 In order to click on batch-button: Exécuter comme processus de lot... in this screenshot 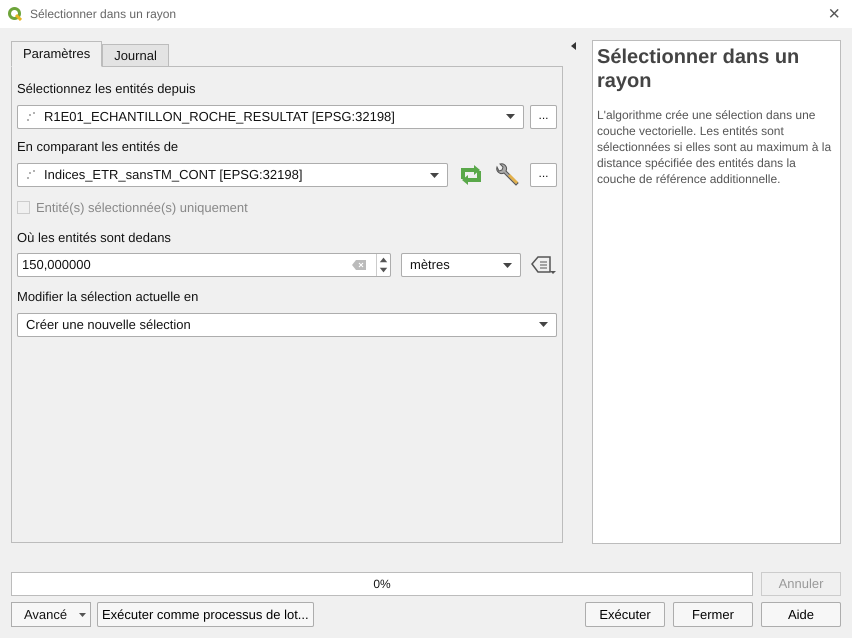, I will do `click(205, 614)`.